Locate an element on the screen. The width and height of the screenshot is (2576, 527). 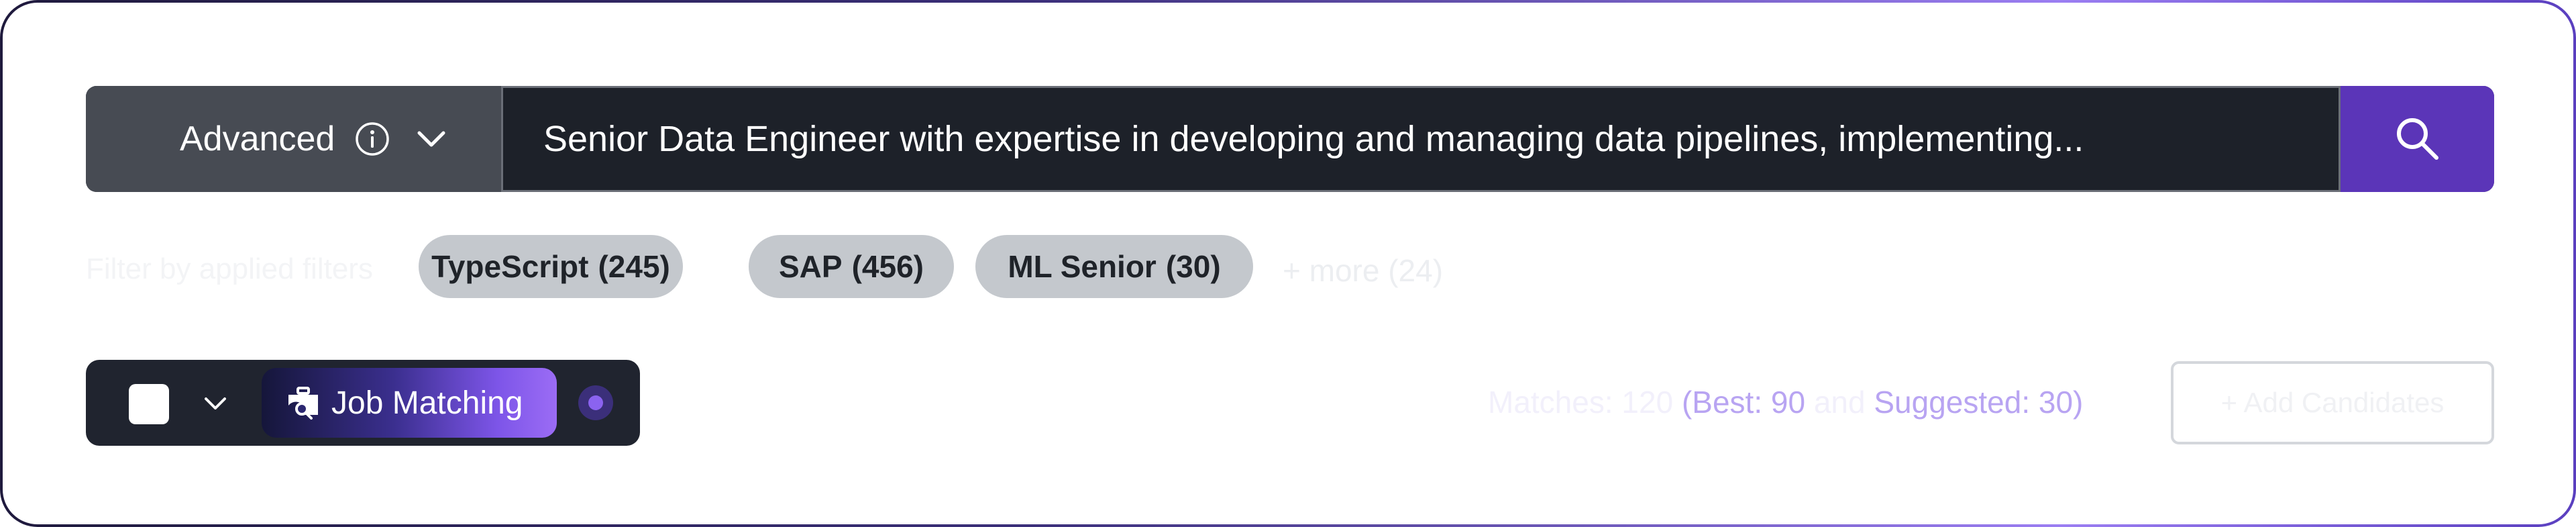
status-indicator-dot is located at coordinates (595, 402).